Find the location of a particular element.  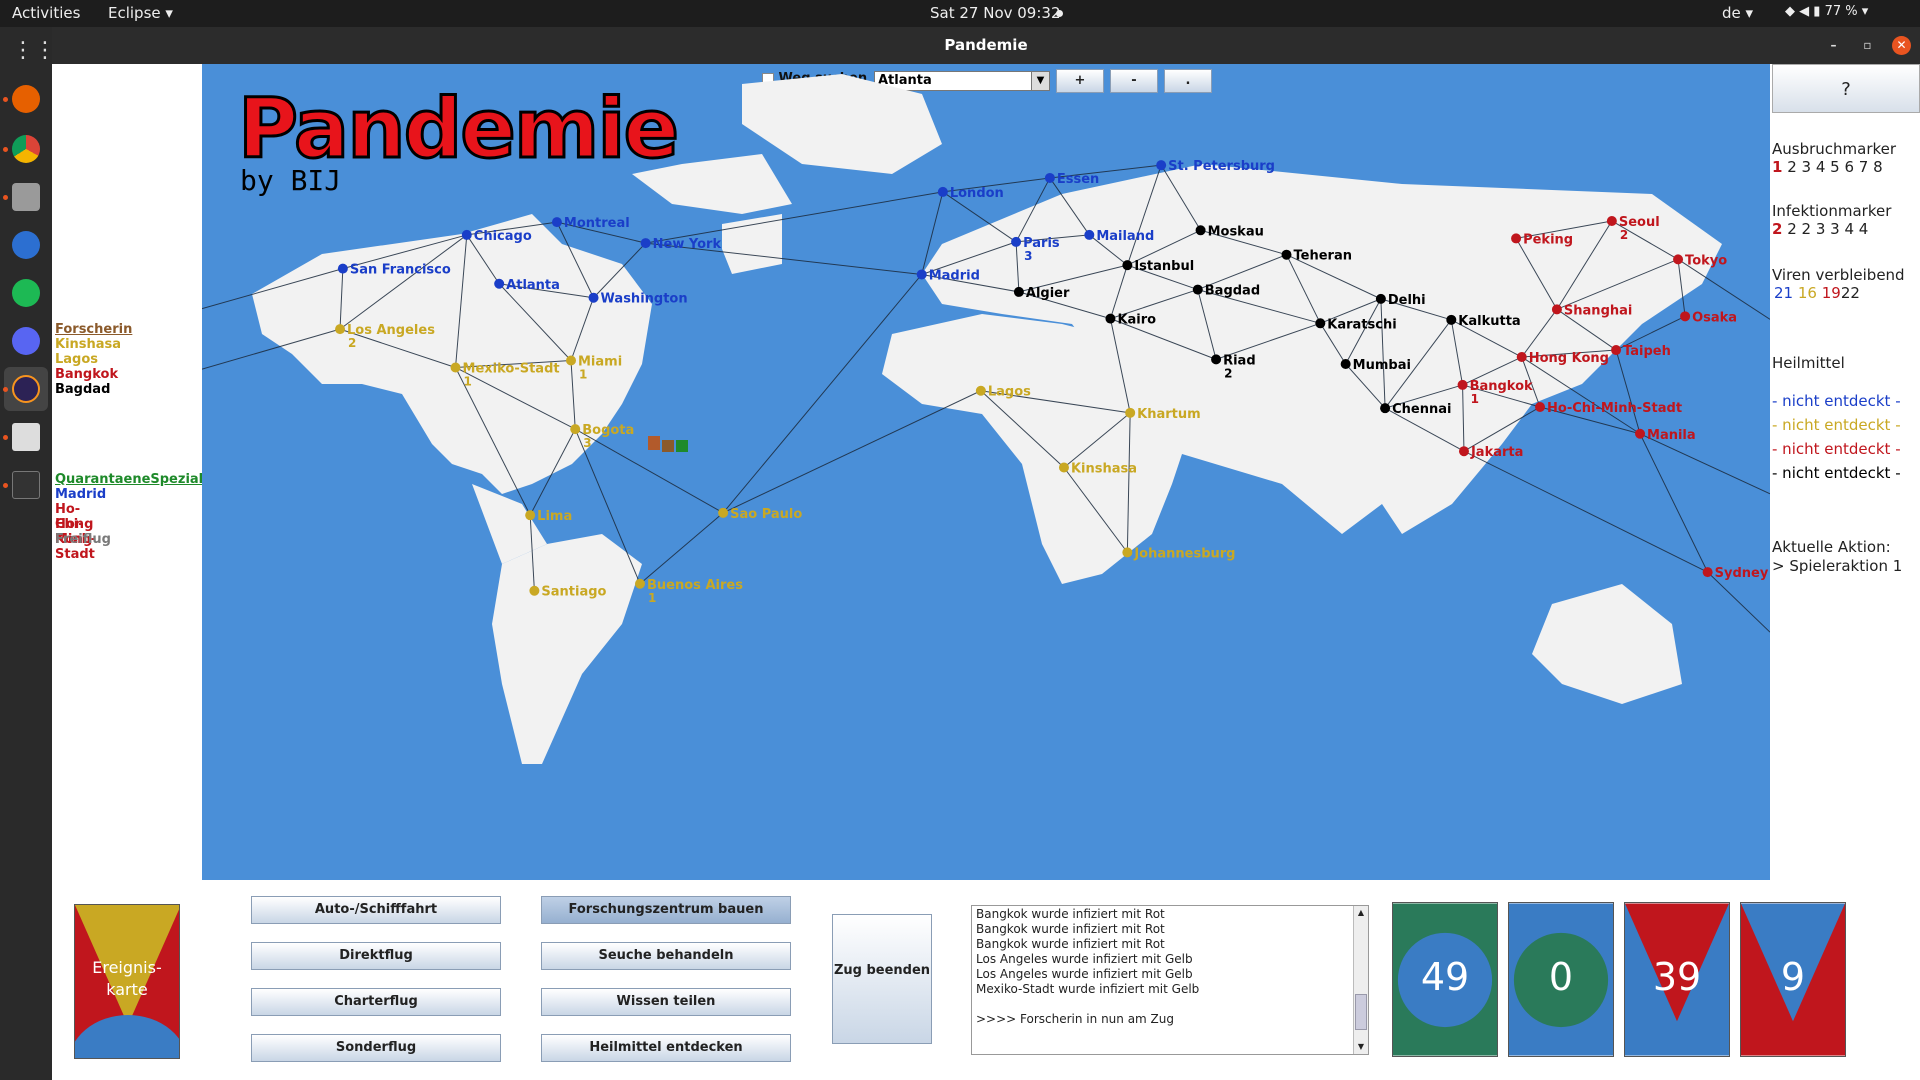

city-label: Lima is located at coordinates (554, 516).